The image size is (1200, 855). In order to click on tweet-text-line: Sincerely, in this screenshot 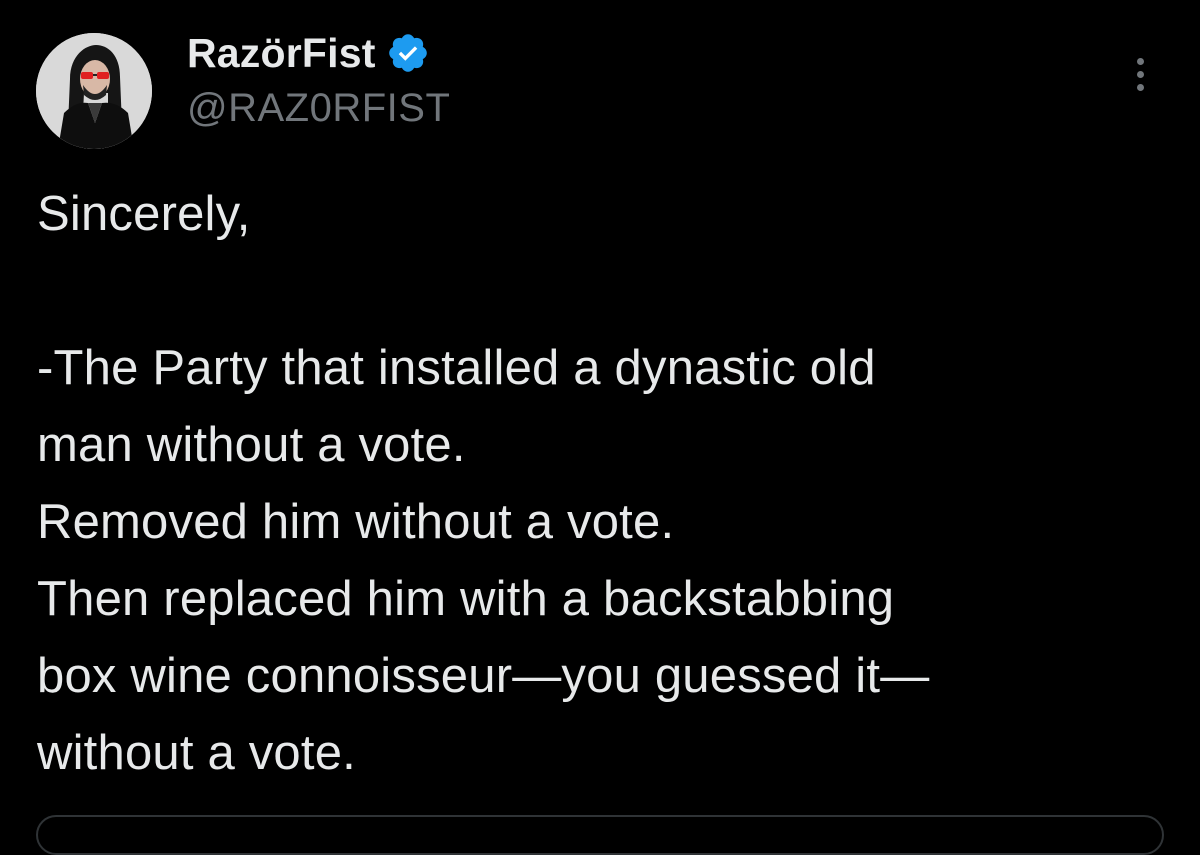, I will do `click(144, 214)`.